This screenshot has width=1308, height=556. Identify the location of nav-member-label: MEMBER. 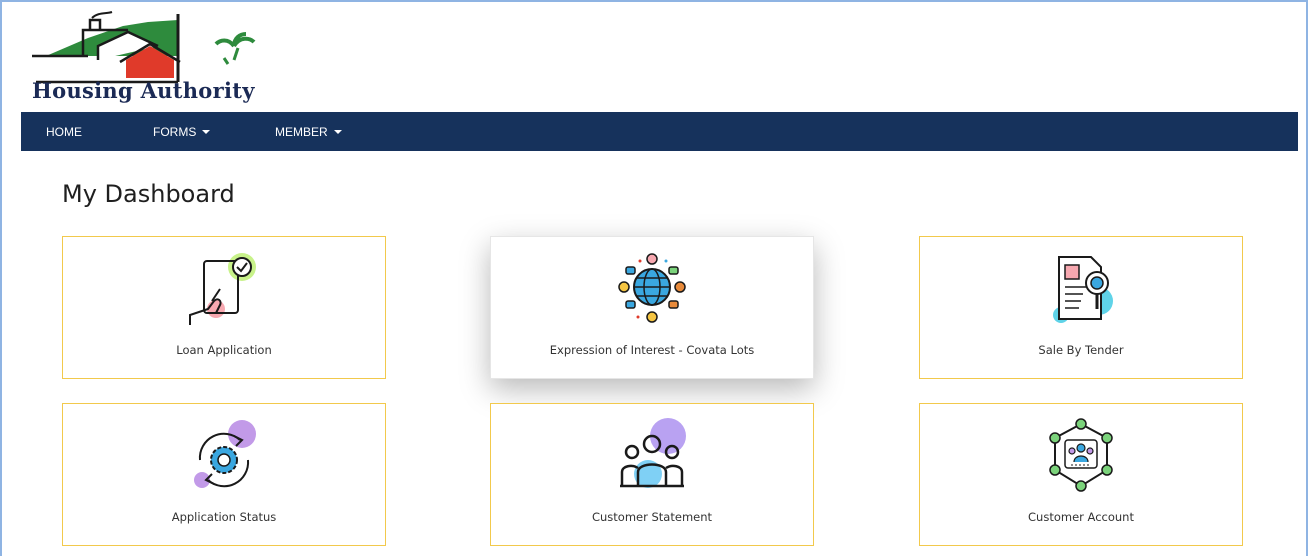
(301, 131).